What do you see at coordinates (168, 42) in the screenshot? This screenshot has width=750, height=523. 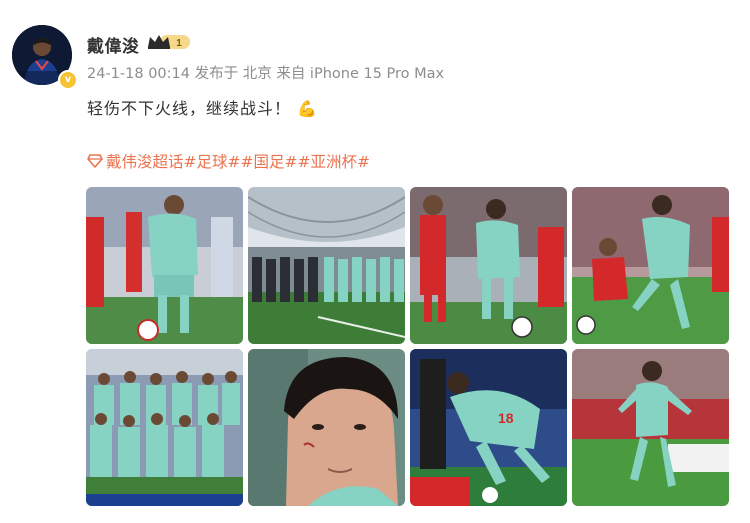 I see `crown-icon: 1` at bounding box center [168, 42].